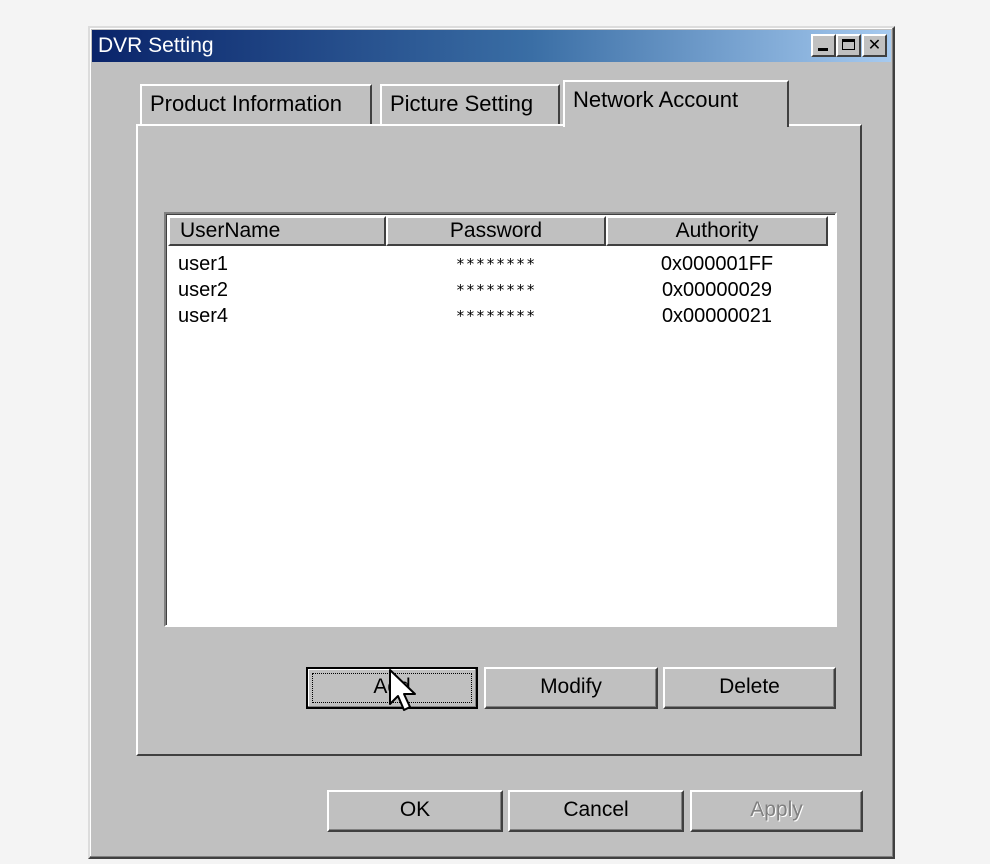 The height and width of the screenshot is (864, 990). I want to click on authority-cell: 0x000001FF, so click(717, 264).